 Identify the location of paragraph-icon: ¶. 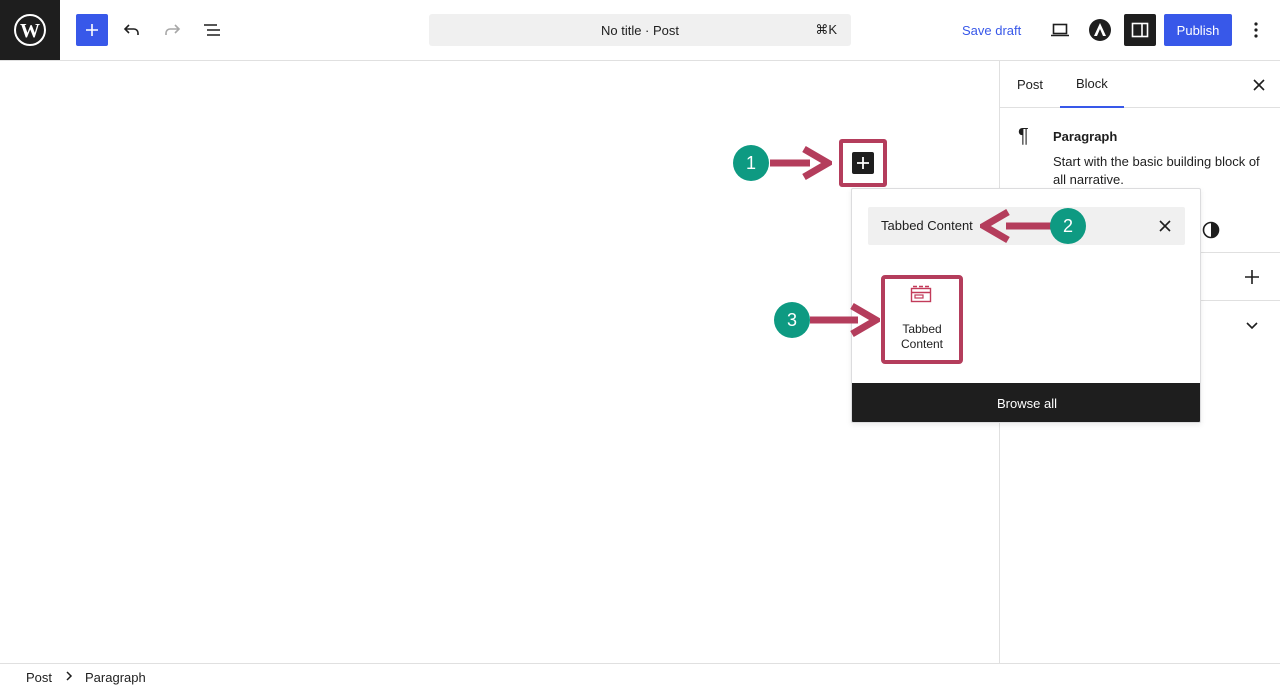
(1023, 136).